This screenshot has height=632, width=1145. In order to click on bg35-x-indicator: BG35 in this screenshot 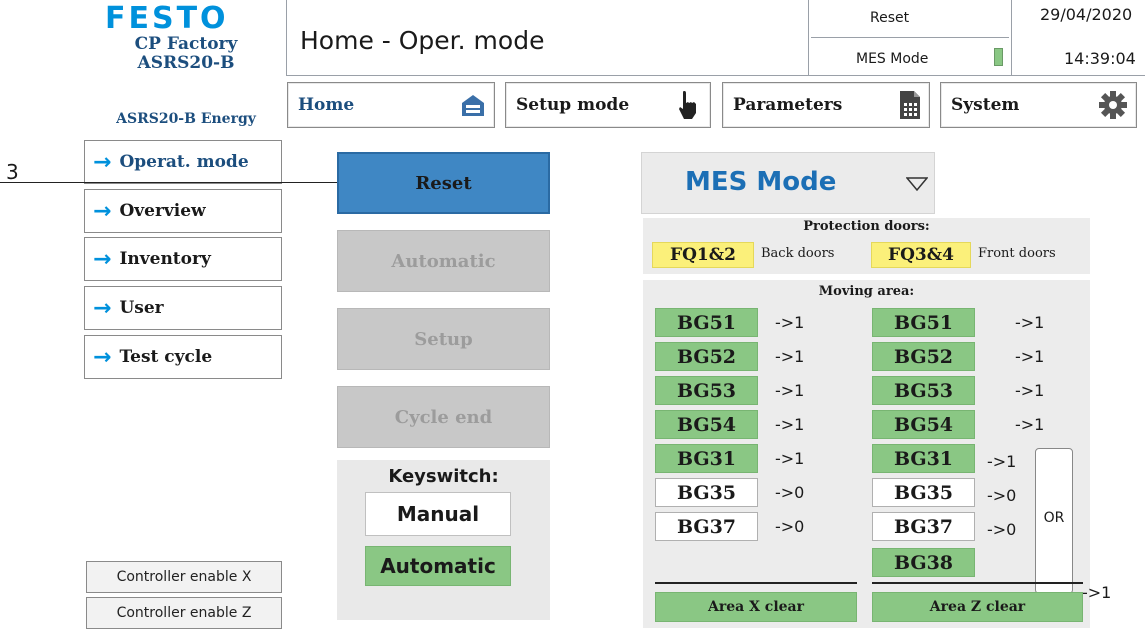, I will do `click(706, 492)`.